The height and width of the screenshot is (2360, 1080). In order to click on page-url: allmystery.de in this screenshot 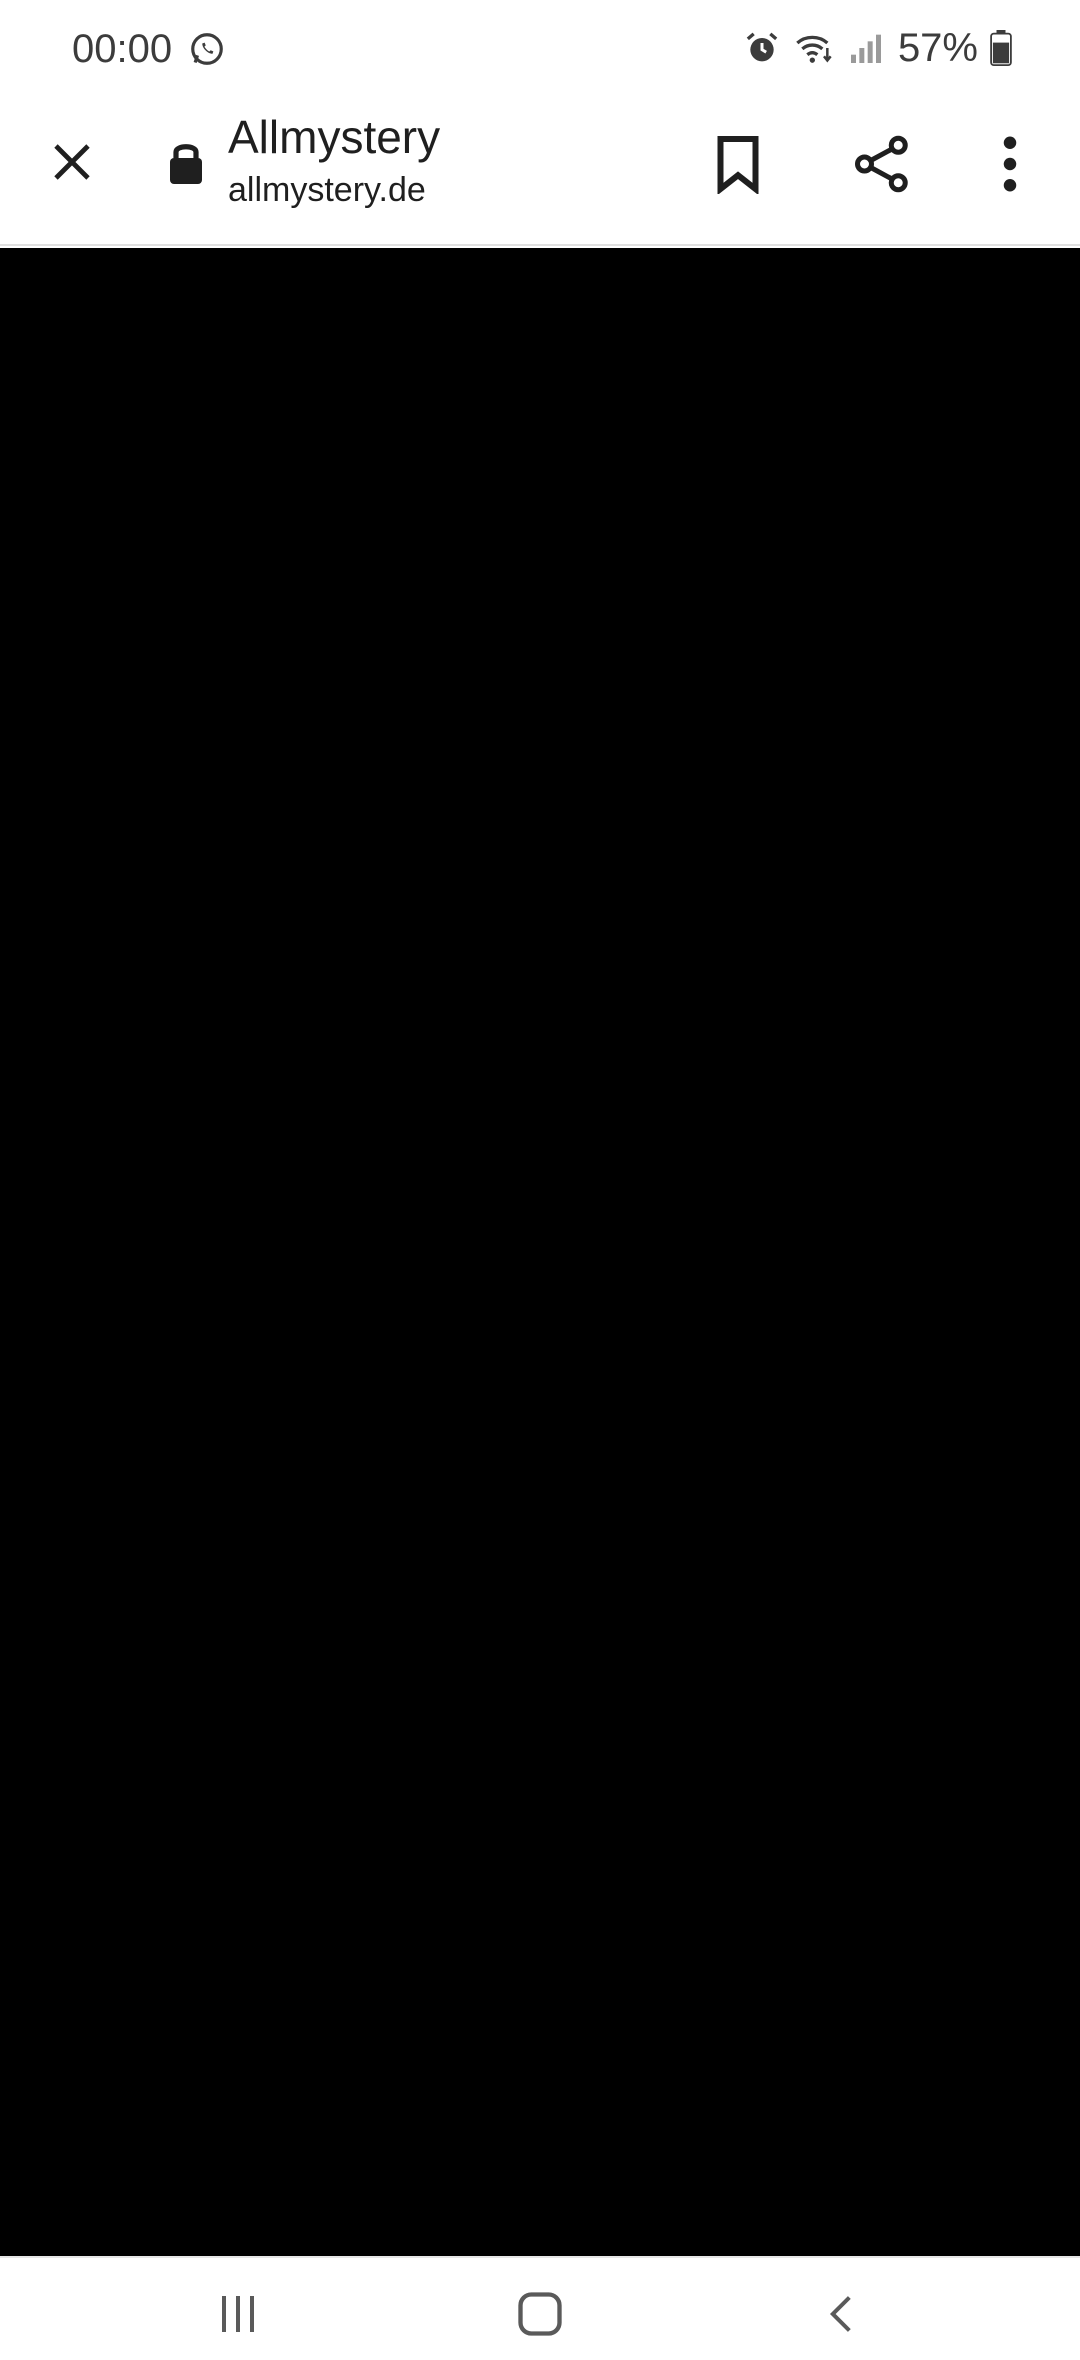, I will do `click(327, 190)`.